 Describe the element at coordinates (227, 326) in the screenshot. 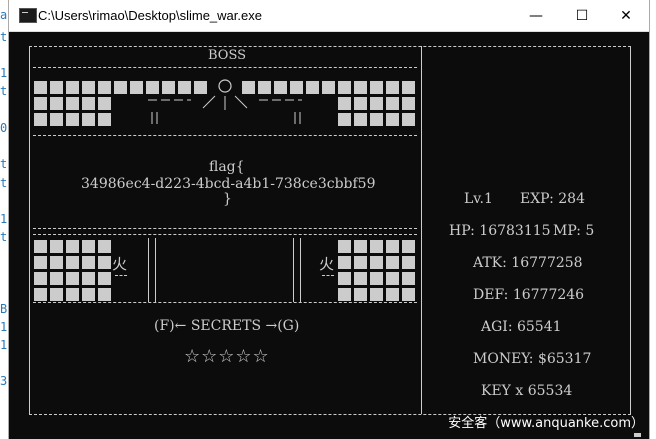

I see `secrets-hint: (F)← SECRETS →(G)` at that location.